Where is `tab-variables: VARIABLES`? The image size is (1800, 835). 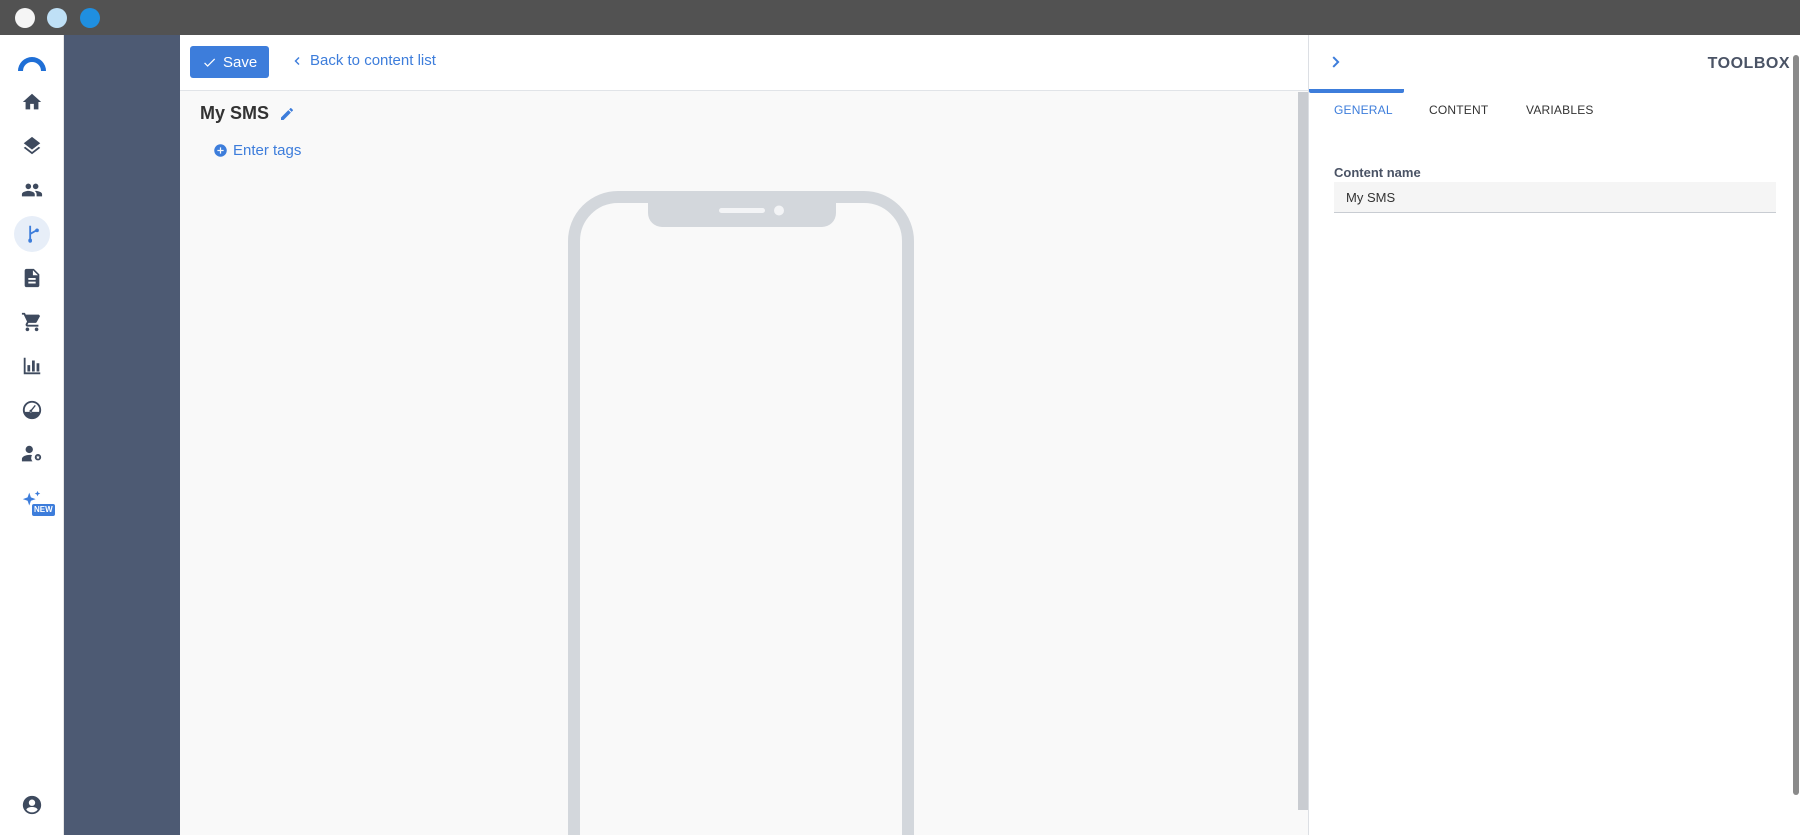
tab-variables: VARIABLES is located at coordinates (1560, 110).